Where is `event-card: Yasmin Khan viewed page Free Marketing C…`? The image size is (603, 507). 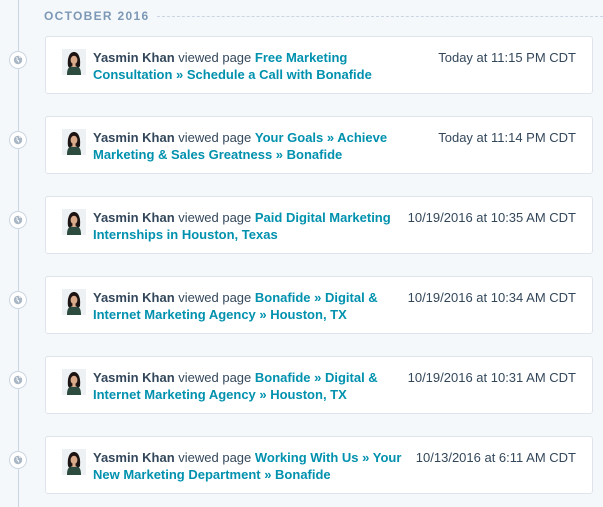 event-card: Yasmin Khan viewed page Free Marketing C… is located at coordinates (319, 65).